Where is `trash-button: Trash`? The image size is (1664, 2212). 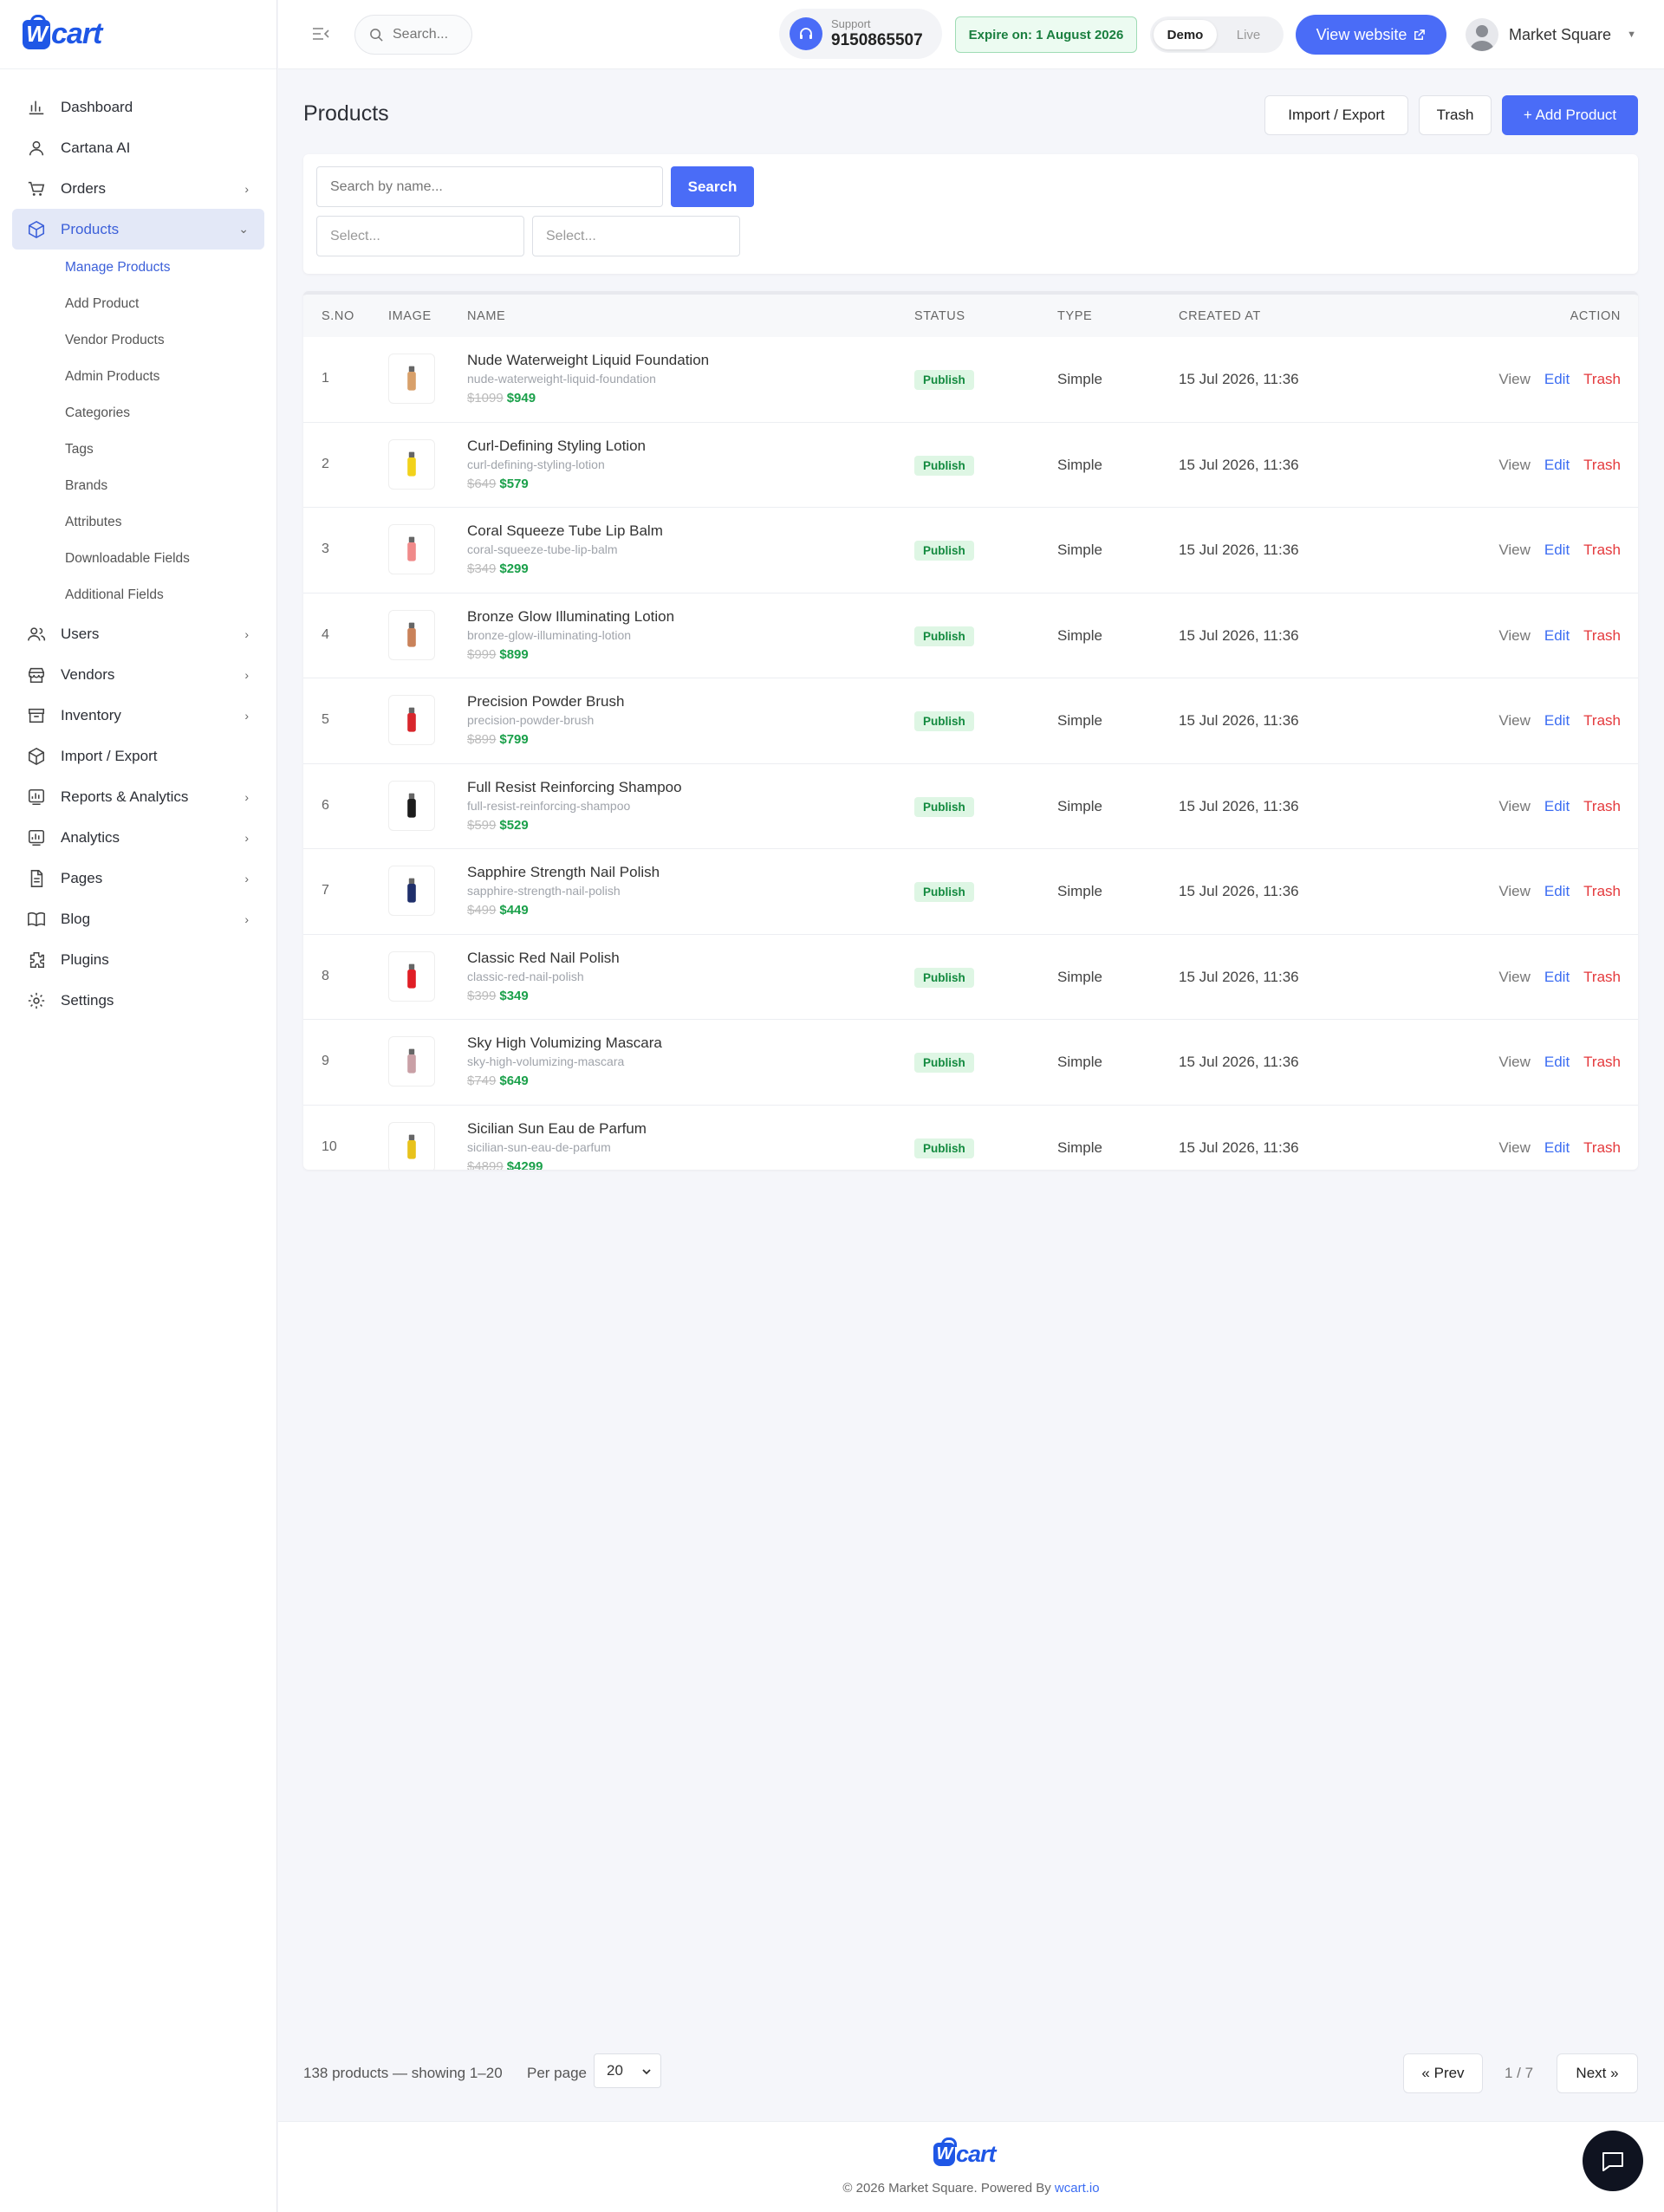
trash-button: Trash is located at coordinates (1455, 115).